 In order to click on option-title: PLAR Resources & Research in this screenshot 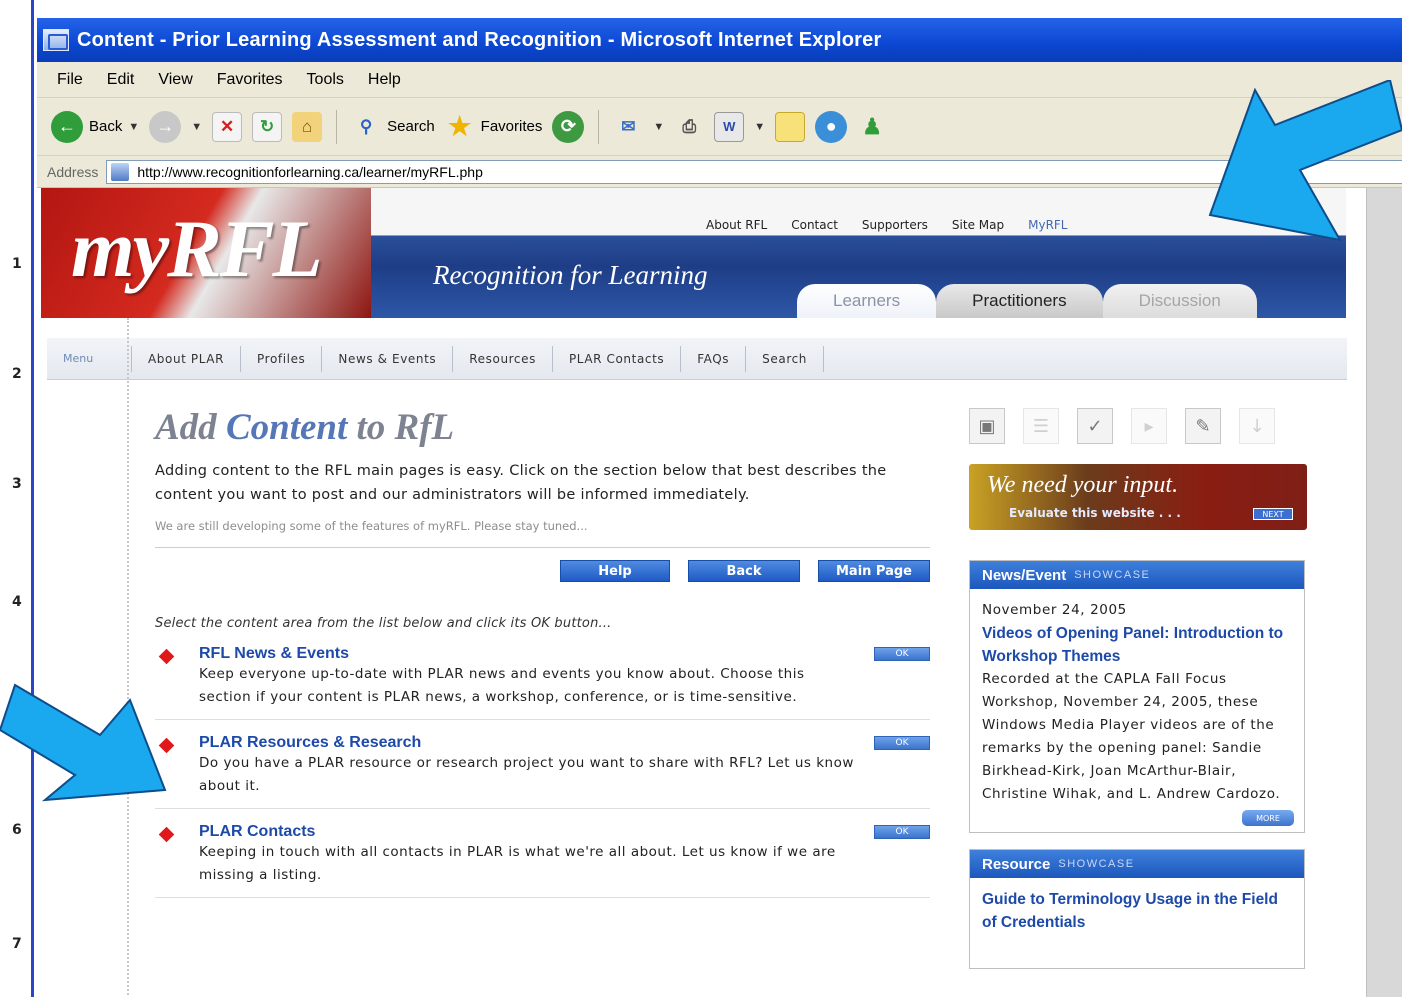, I will do `click(564, 743)`.